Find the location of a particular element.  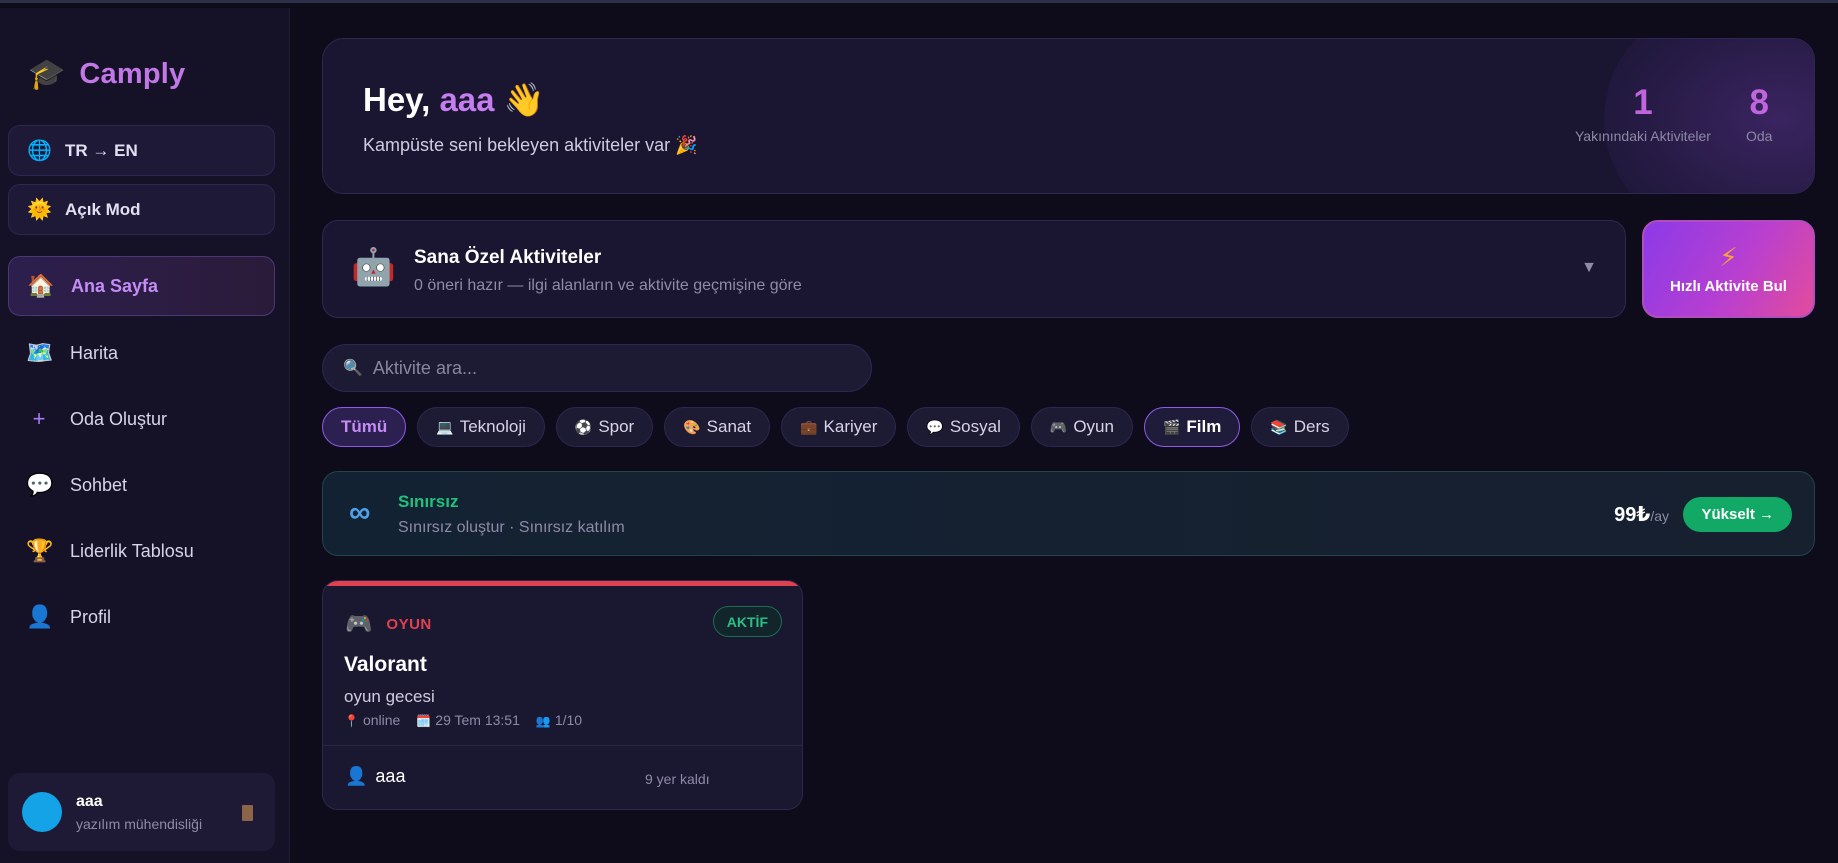

category-label: OYUN is located at coordinates (409, 624).